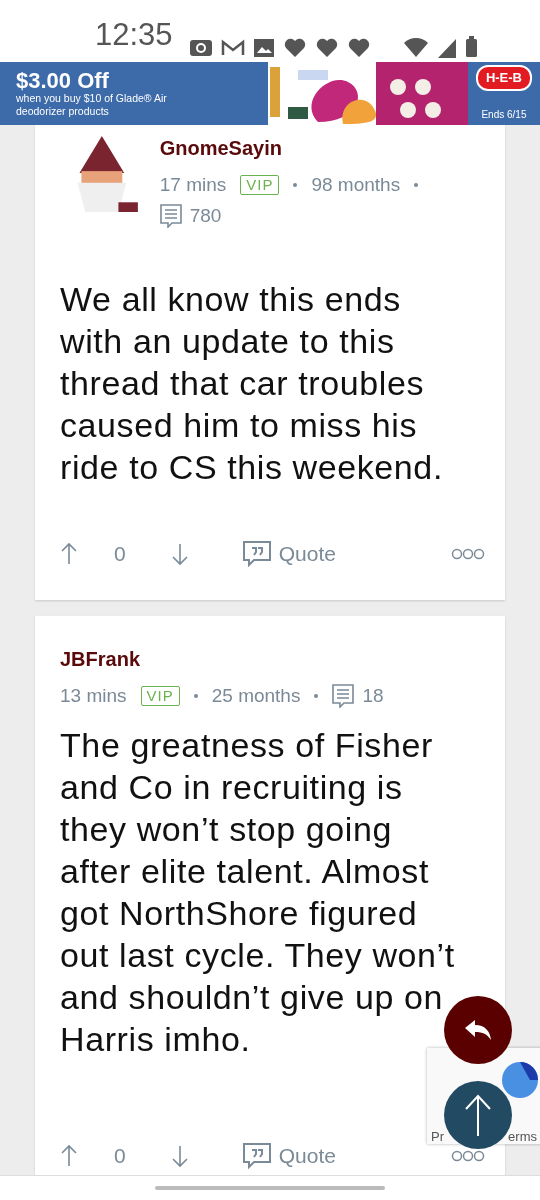 Image resolution: width=540 pixels, height=1200 pixels. I want to click on ad-banner: $3.00 Off when you buy $10 of Glade® Air deodorizer products H-E-B Ends 6/15, so click(270, 93).